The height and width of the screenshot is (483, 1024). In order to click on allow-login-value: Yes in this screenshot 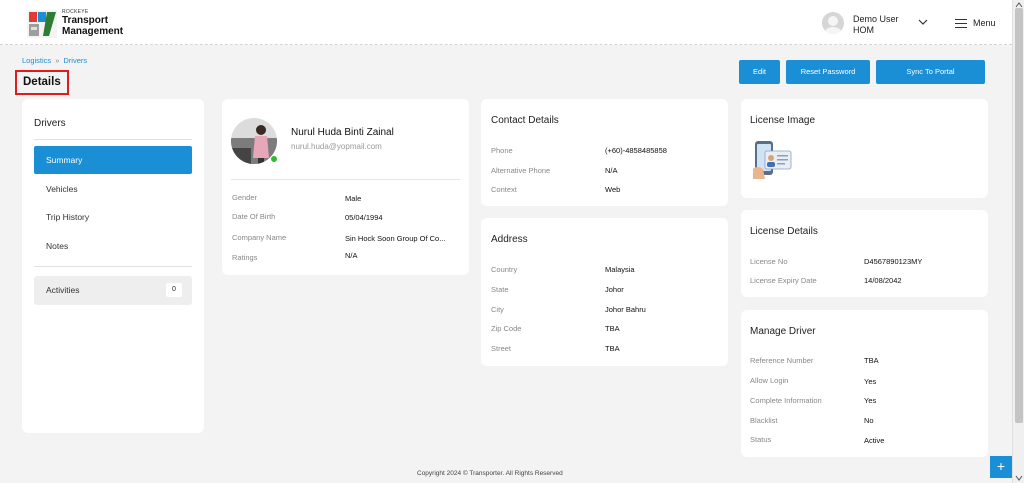, I will do `click(870, 381)`.